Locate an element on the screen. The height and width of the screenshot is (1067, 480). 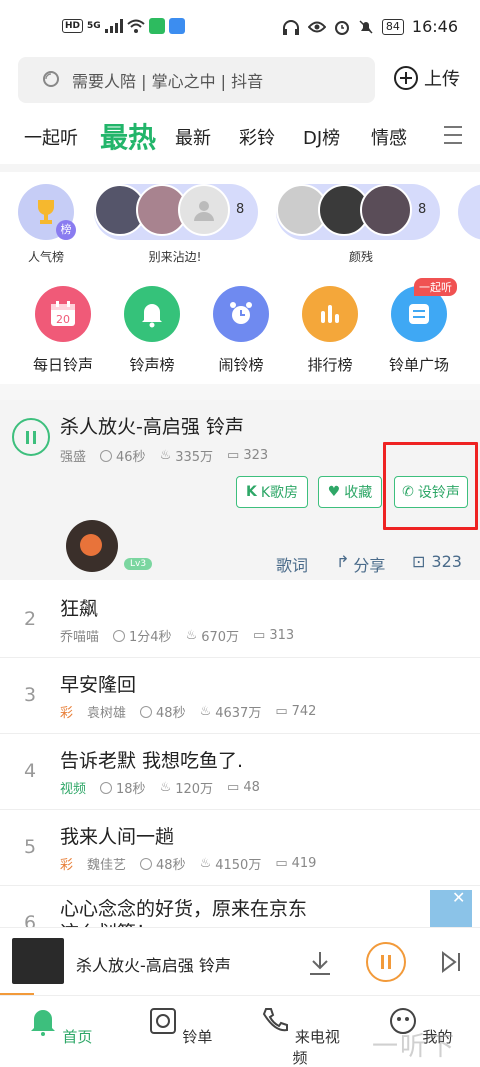
group-card-3-partial is located at coordinates (469, 212).